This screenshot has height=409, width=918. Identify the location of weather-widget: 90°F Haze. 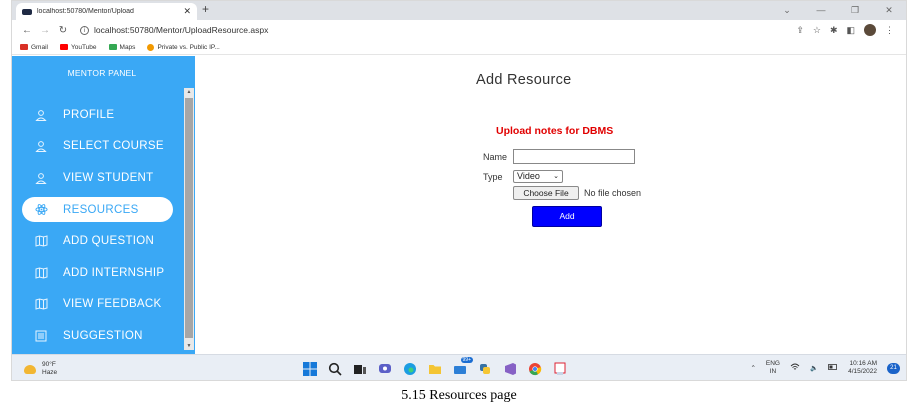
(40, 369).